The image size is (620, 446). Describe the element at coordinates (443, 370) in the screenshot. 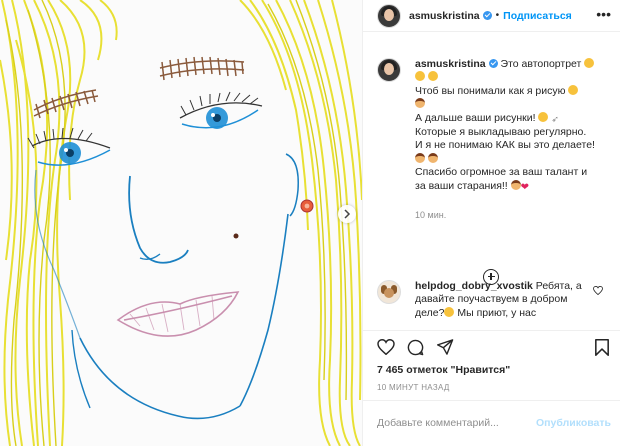

I see `likes-count: 7 465 отметок "Нравится"` at that location.